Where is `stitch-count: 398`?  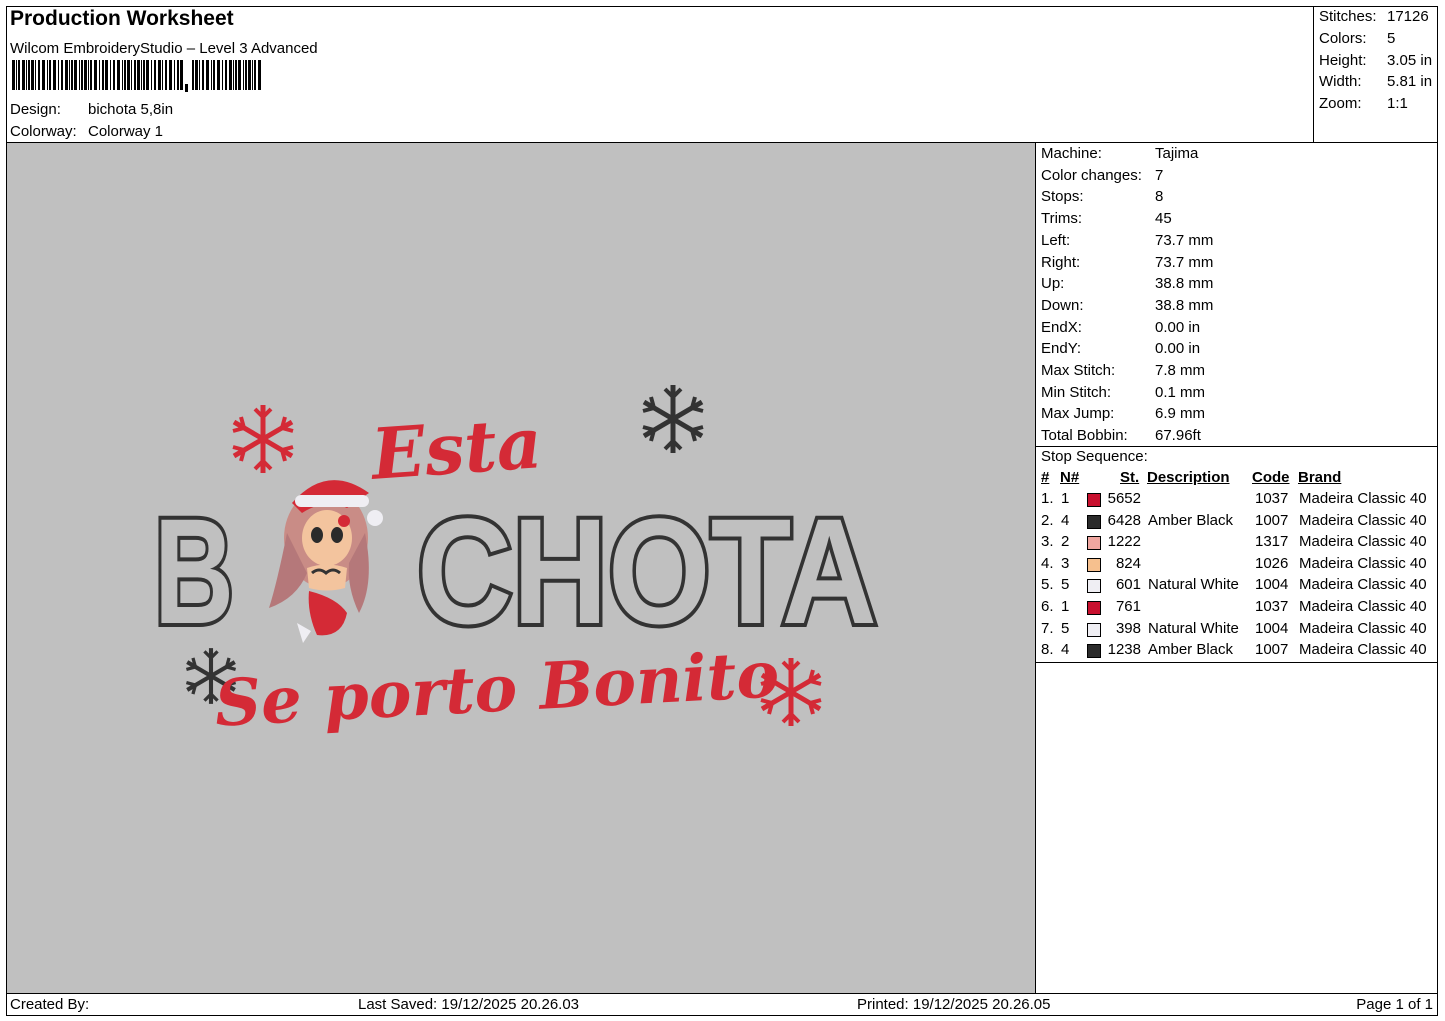 stitch-count: 398 is located at coordinates (1128, 628).